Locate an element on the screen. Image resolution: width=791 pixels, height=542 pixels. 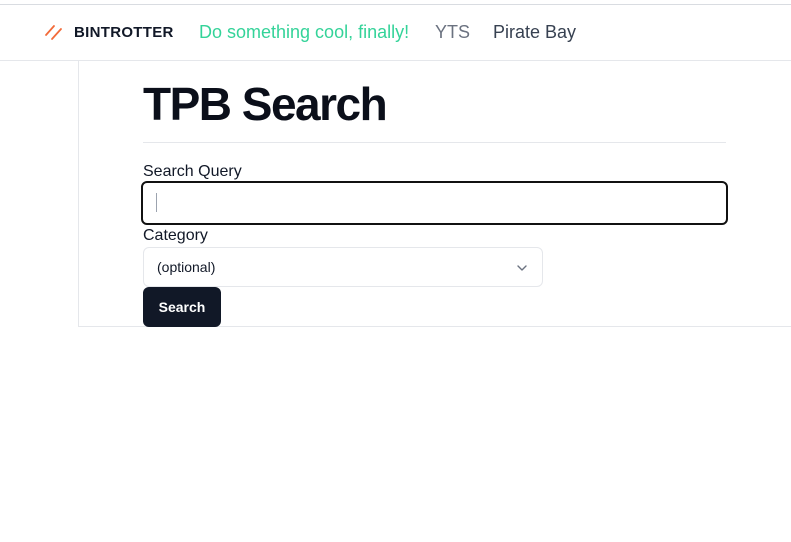
nav-link-yts: YTS is located at coordinates (452, 32).